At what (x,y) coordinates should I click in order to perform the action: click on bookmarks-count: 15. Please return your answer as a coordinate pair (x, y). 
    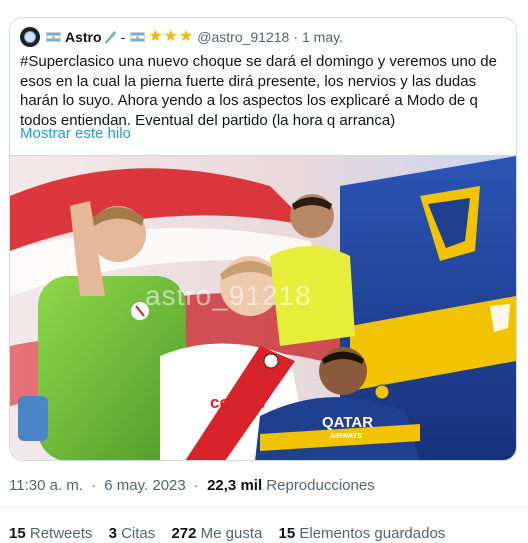
    Looking at the image, I should click on (287, 533).